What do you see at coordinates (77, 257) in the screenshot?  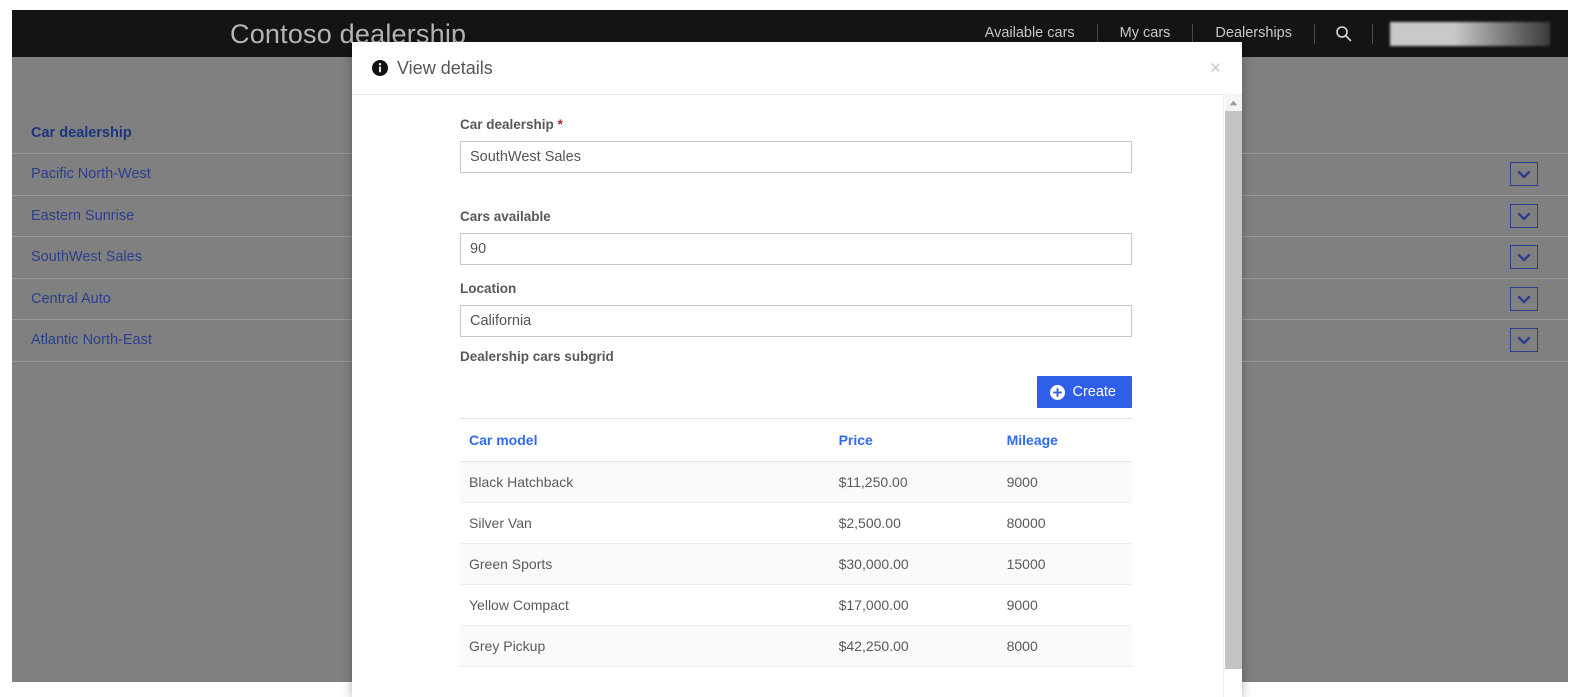 I see `grid-cell-dealership-name: SouthWest Sales` at bounding box center [77, 257].